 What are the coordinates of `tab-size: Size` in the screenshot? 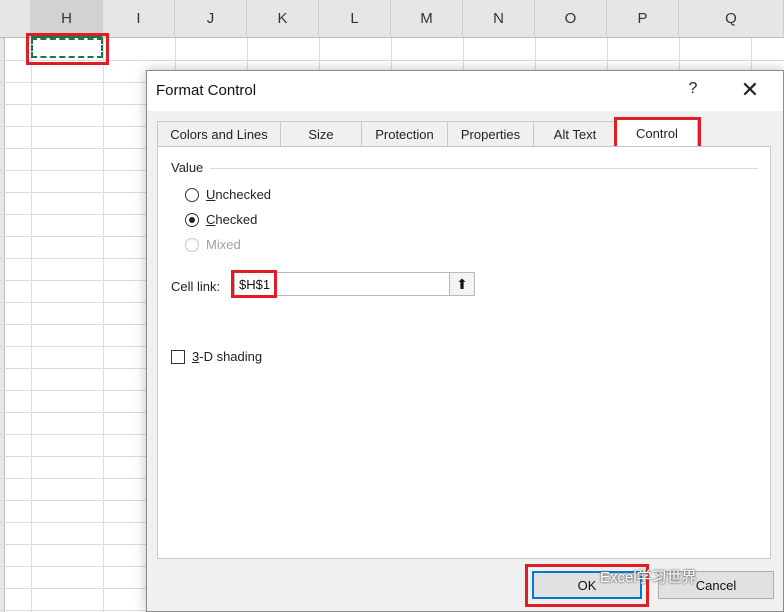 It's located at (321, 133).